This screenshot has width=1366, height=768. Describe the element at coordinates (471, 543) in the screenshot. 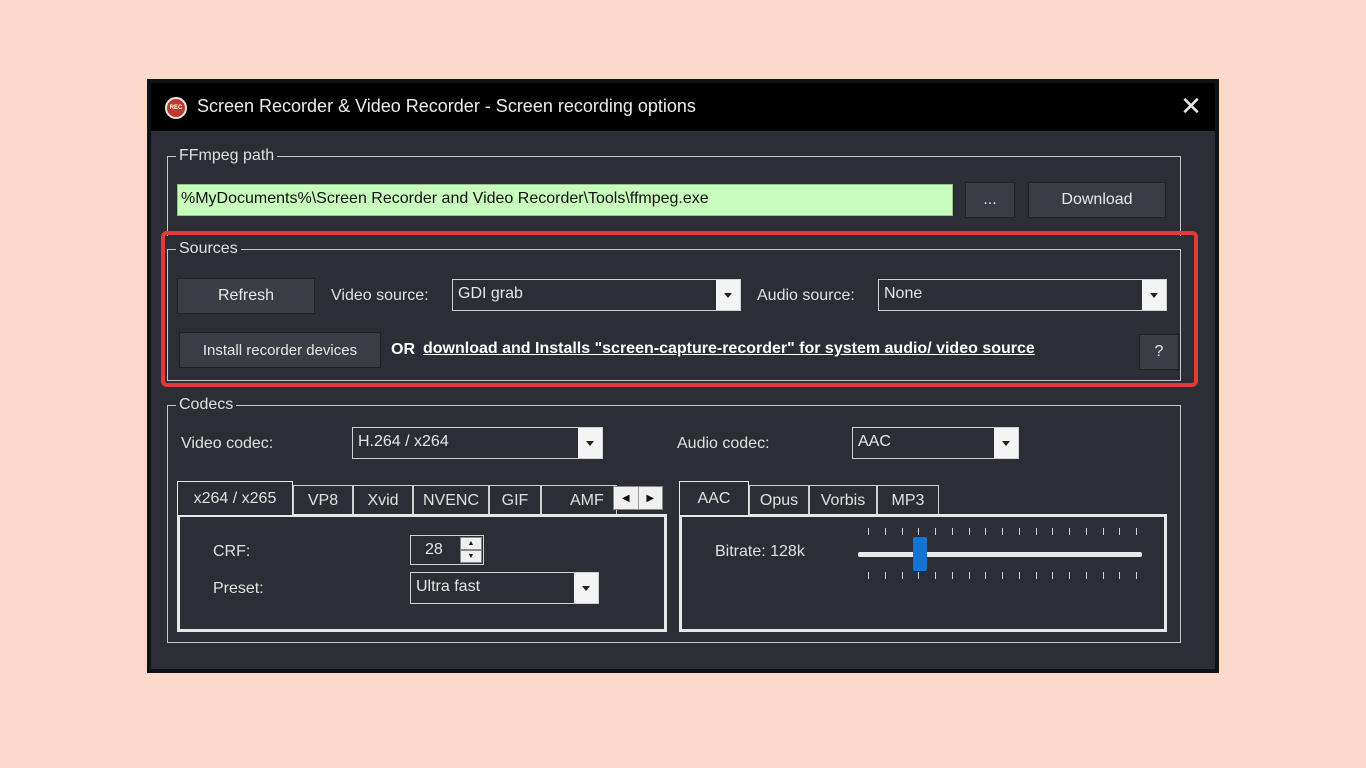

I see `spin-up-icon: ▲` at that location.